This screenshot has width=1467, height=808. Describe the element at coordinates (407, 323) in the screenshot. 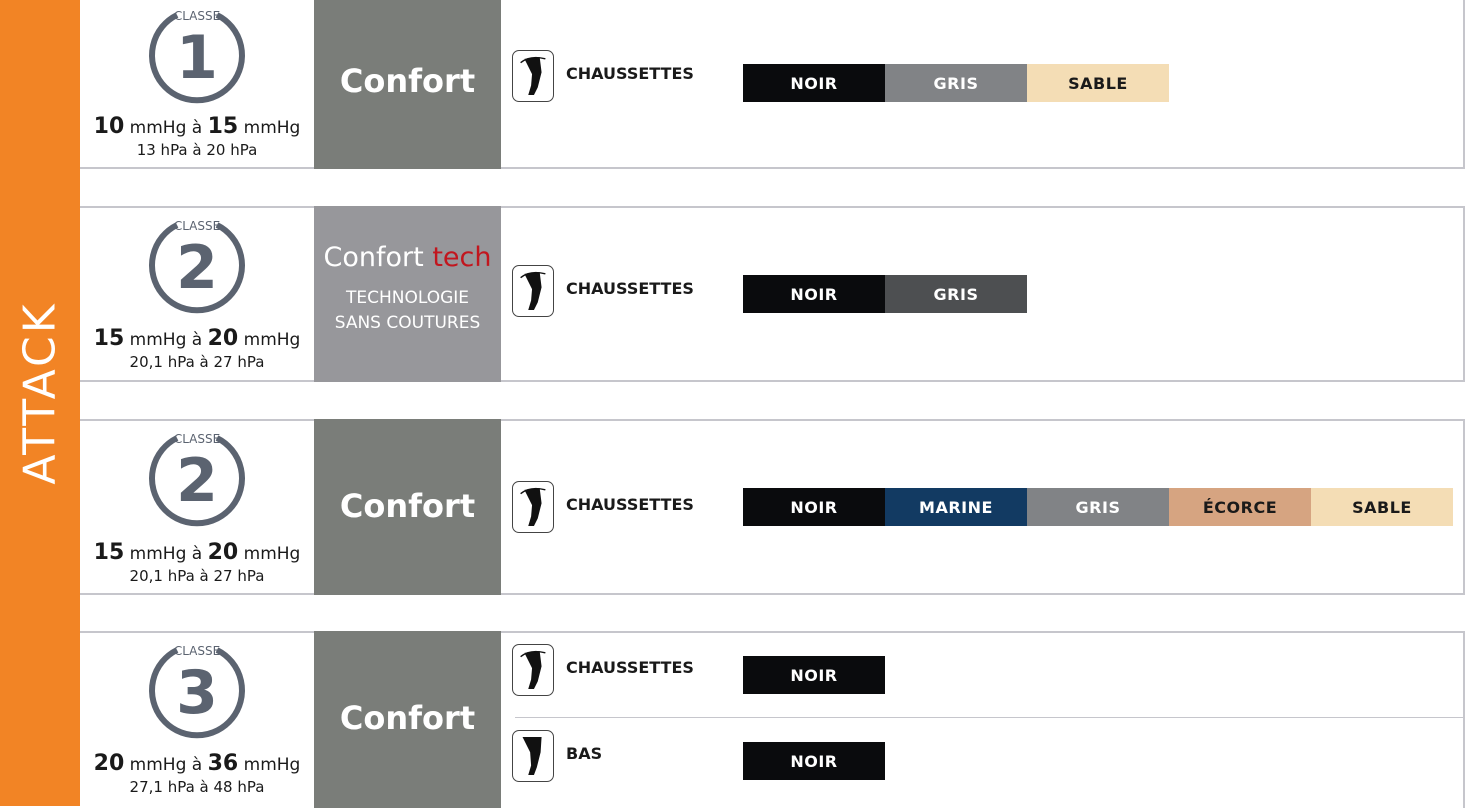

I see `range-subtitle-2: SANS COUTURES` at that location.